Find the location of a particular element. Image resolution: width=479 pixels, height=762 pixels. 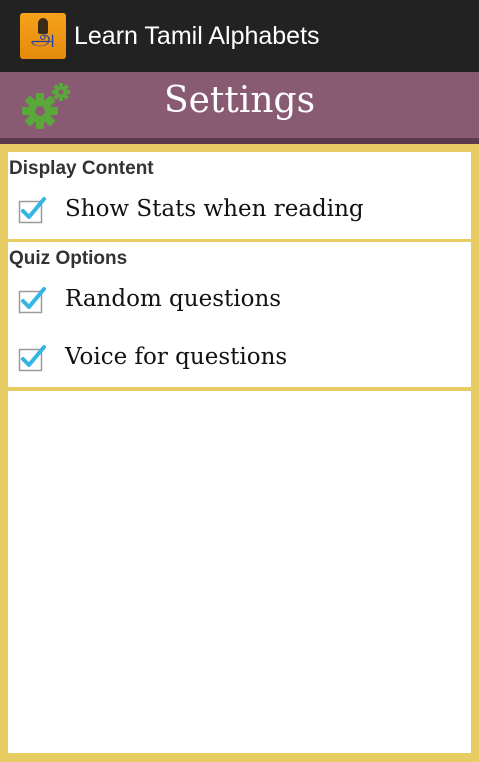

pref-label: Show Stats when reading is located at coordinates (214, 209).